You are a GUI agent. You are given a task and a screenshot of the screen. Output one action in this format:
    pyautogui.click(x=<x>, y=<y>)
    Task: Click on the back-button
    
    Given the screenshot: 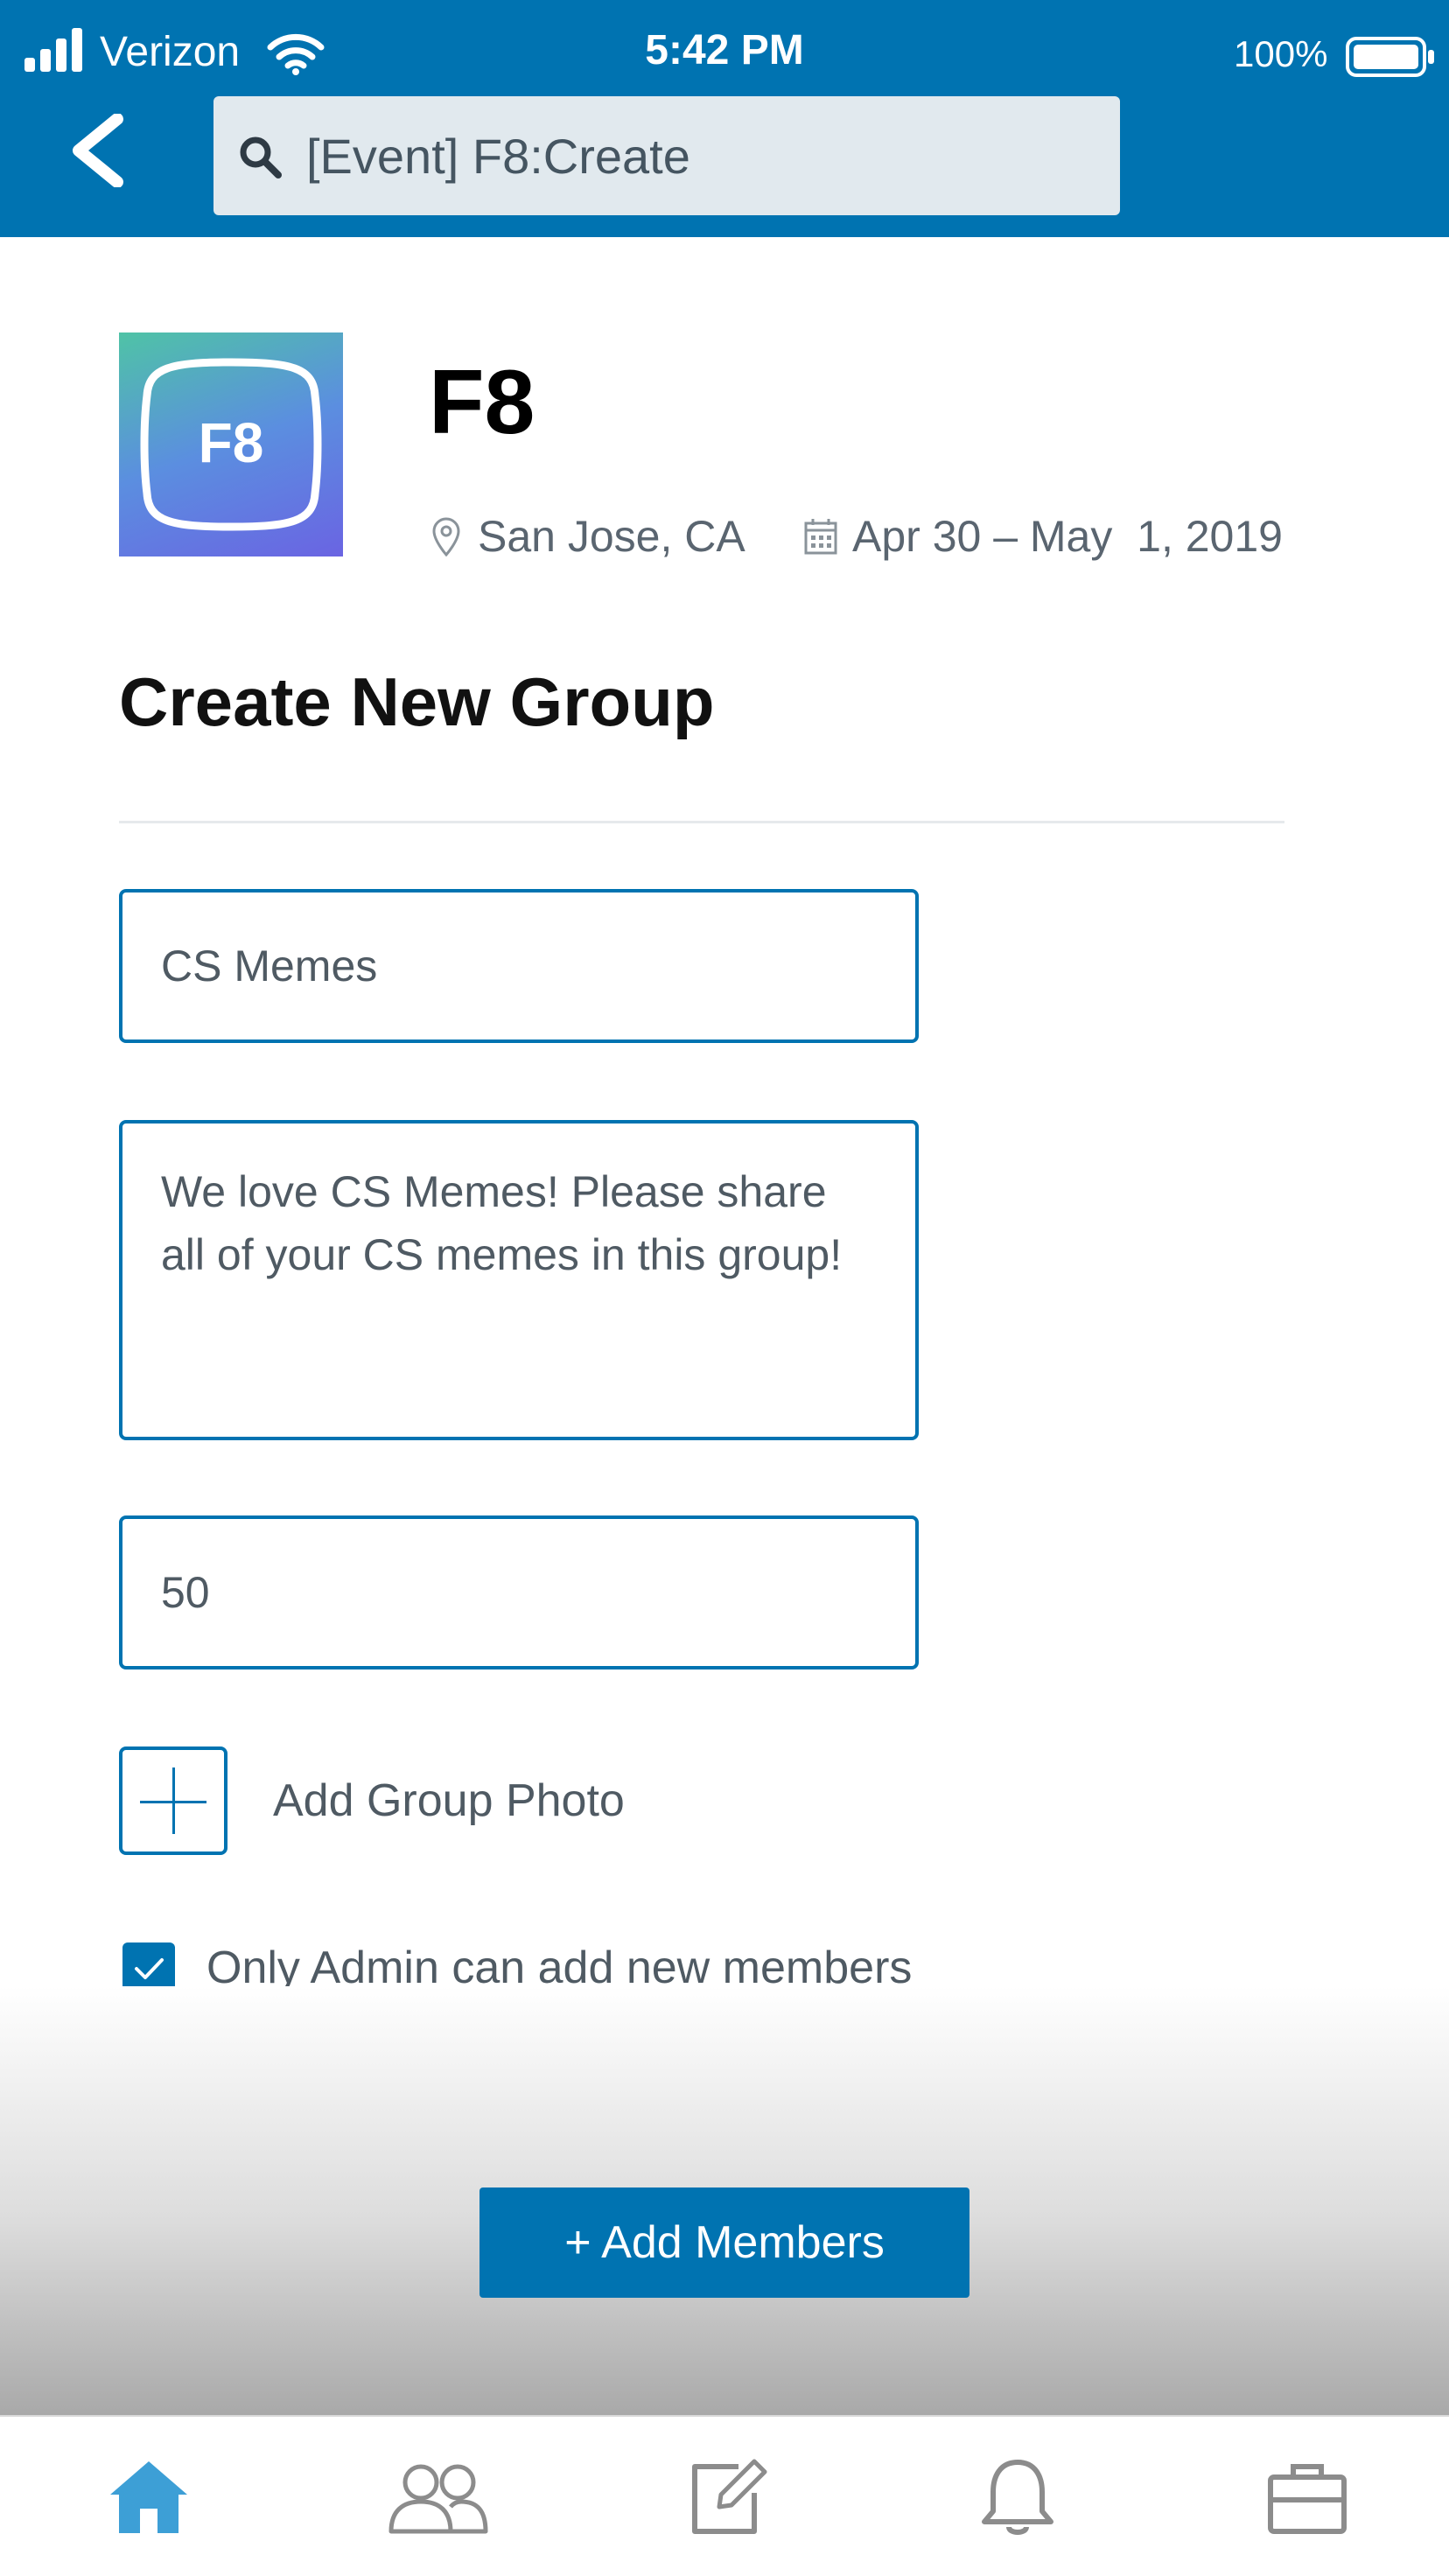 What is the action you would take?
    pyautogui.click(x=97, y=150)
    